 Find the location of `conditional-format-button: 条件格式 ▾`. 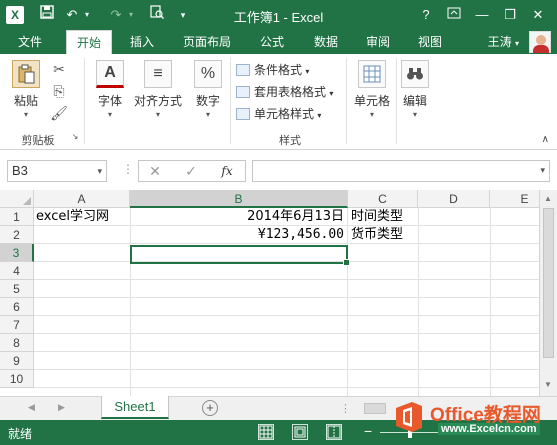

conditional-format-button: 条件格式 ▾ is located at coordinates (272, 70).